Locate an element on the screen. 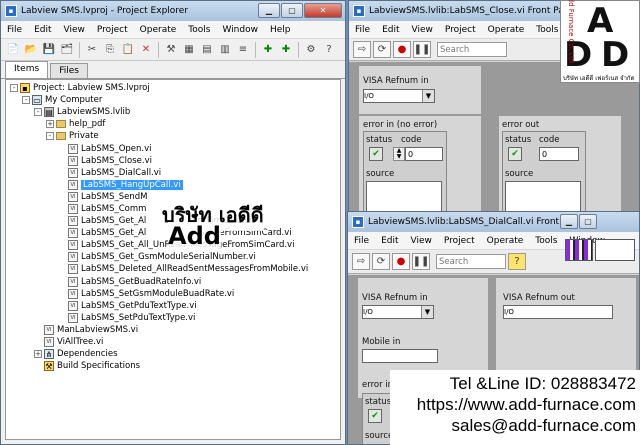  visa-refnum-label: VISA Refnum in is located at coordinates (396, 81).